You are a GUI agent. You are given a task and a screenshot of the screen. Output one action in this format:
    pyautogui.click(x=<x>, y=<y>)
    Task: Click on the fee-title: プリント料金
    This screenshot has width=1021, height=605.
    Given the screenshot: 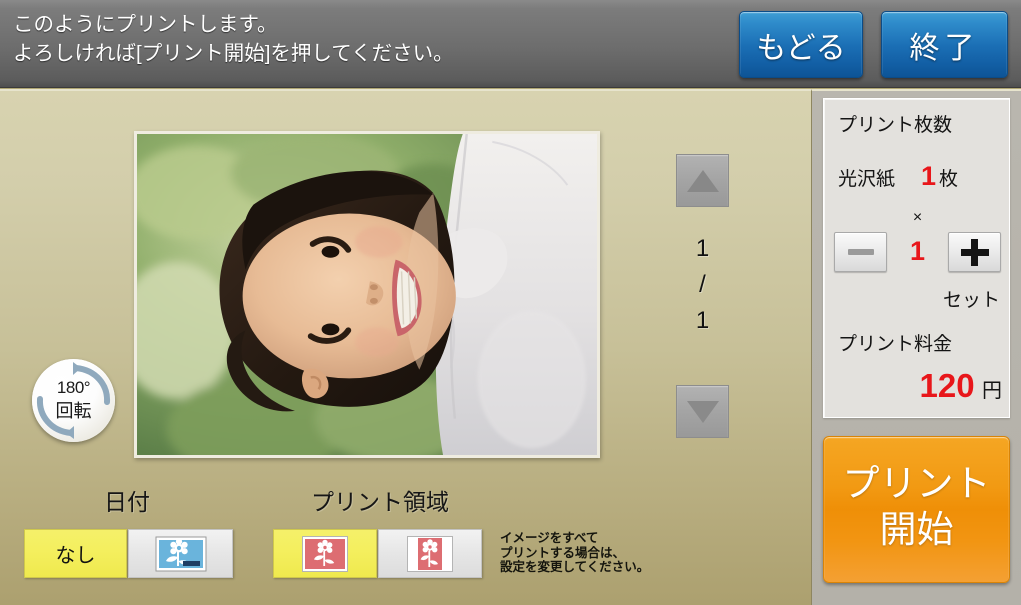 What is the action you would take?
    pyautogui.click(x=895, y=344)
    